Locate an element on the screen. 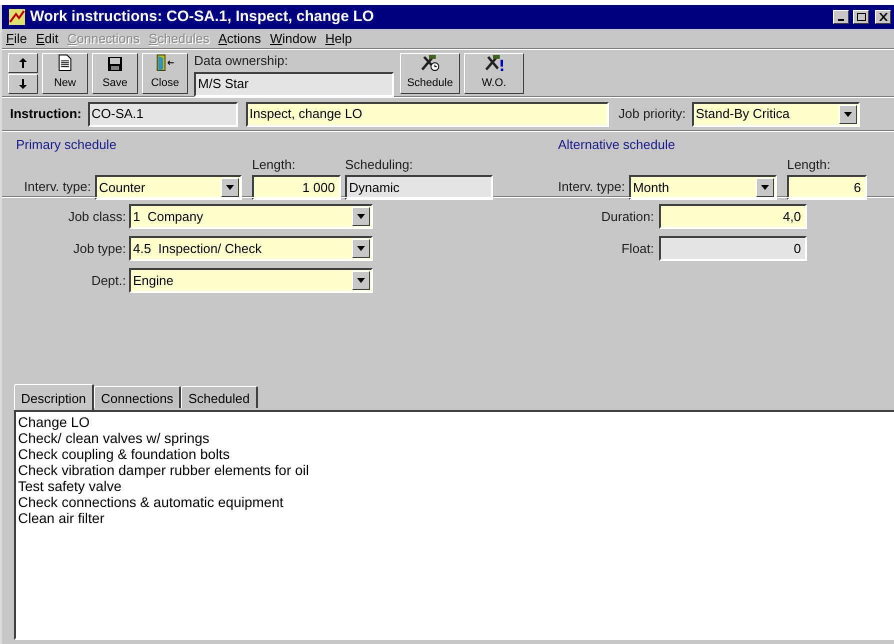 The height and width of the screenshot is (644, 894). menu-item: File is located at coordinates (16, 38).